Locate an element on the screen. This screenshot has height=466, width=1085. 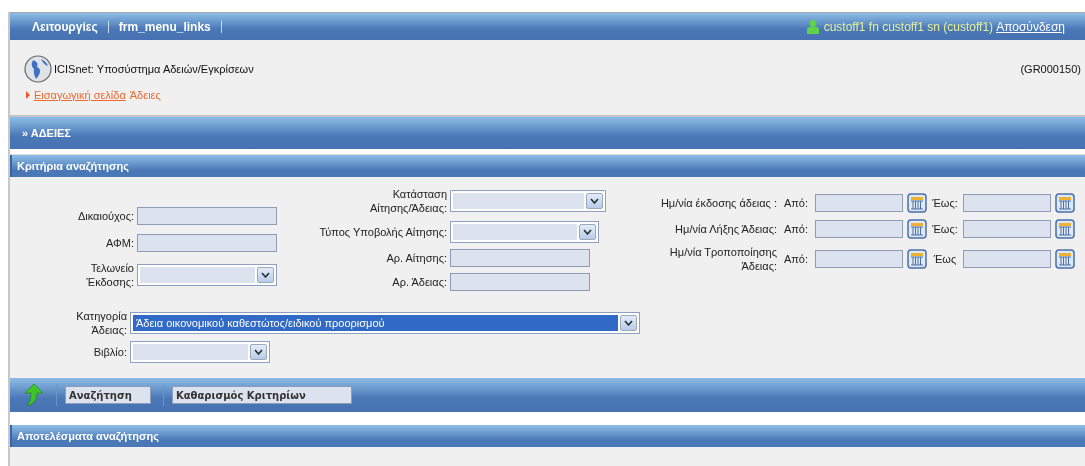
breadcrumb-current: Άδειες is located at coordinates (145, 95).